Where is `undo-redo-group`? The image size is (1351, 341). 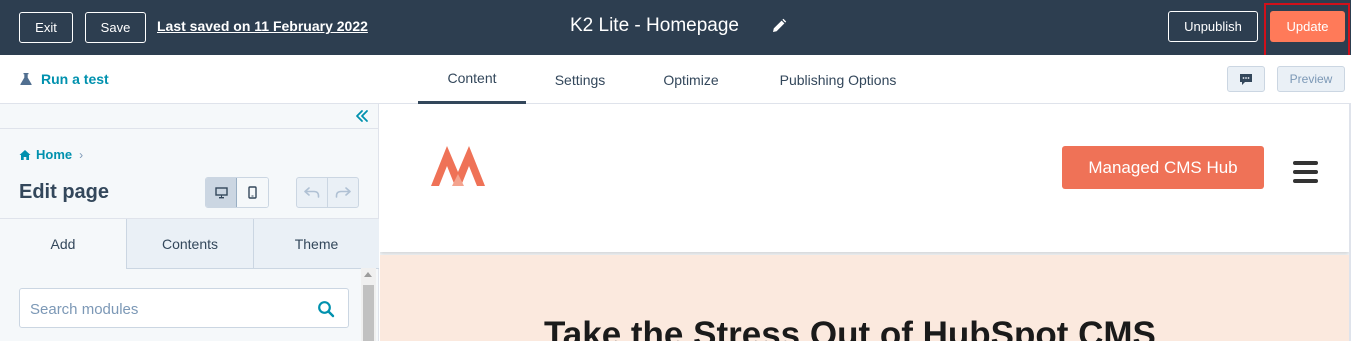
undo-redo-group is located at coordinates (327, 192).